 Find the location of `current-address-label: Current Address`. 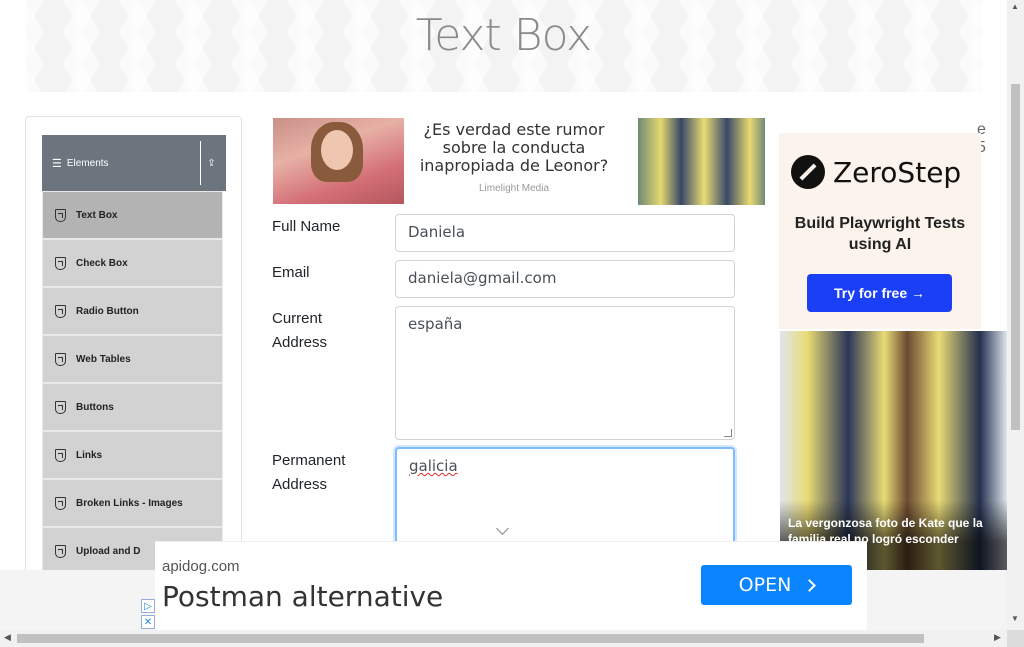

current-address-label: Current Address is located at coordinates (299, 331).